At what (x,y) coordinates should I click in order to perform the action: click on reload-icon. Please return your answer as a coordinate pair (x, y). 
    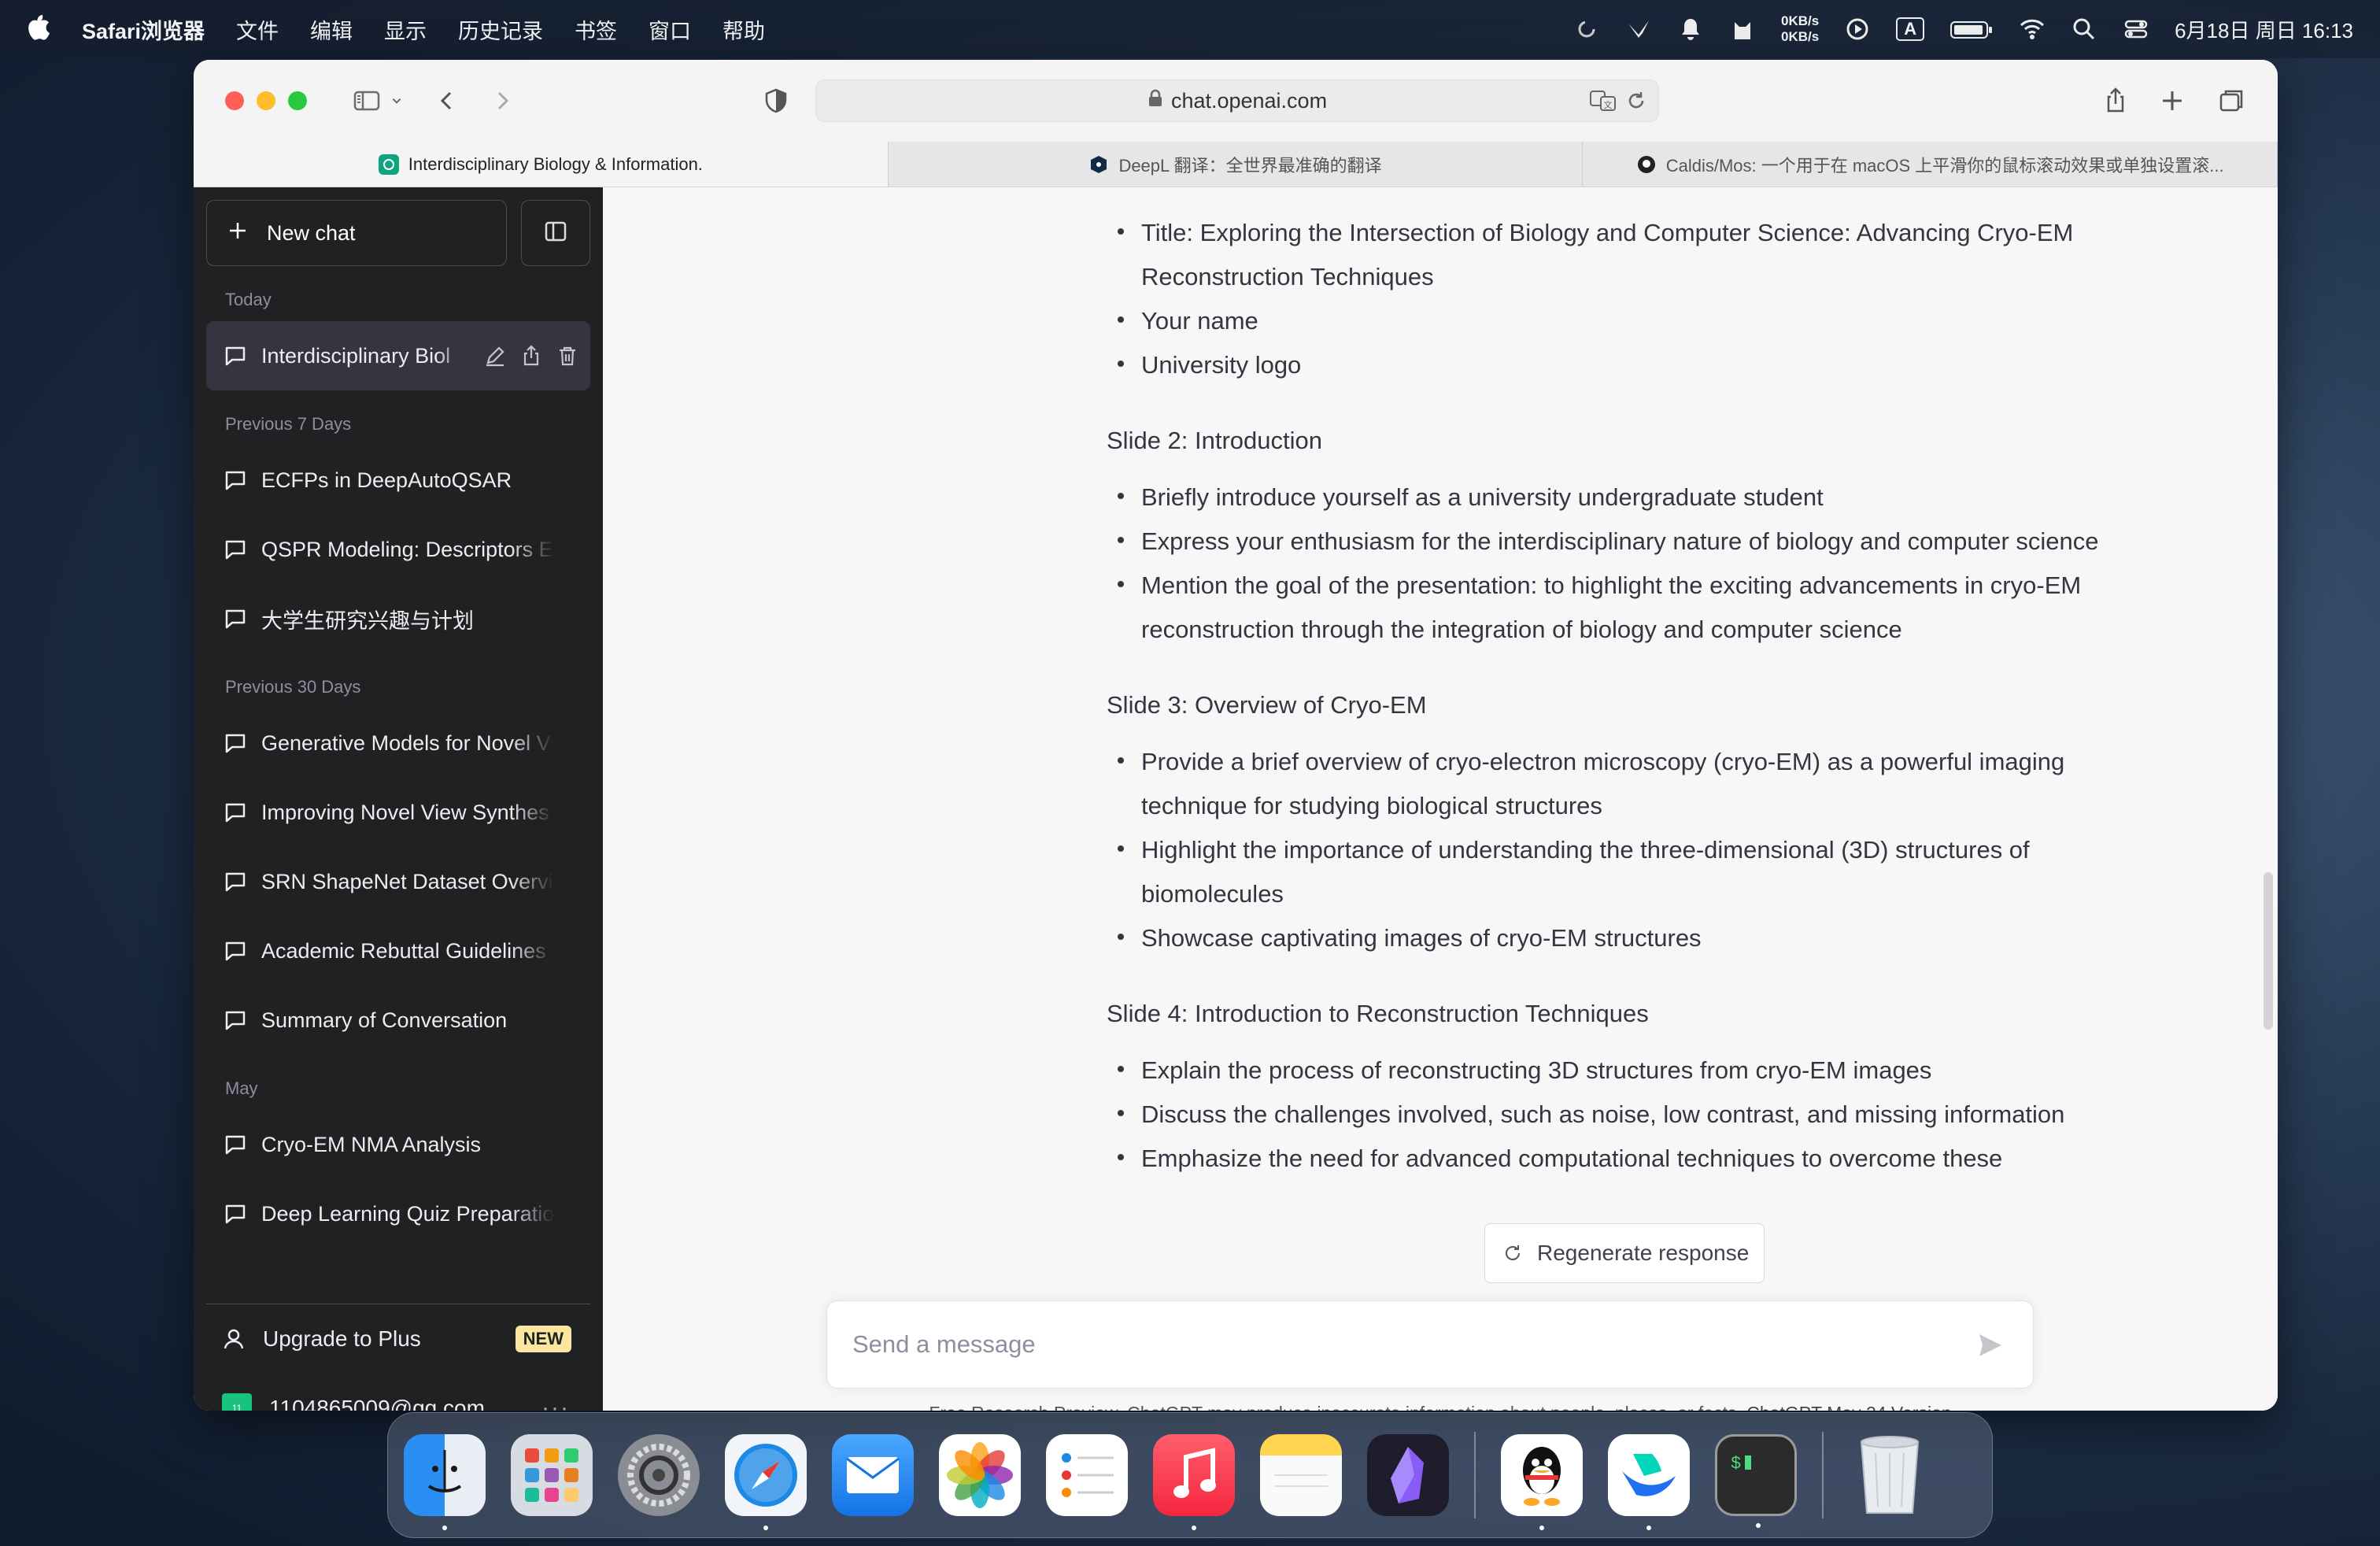
    Looking at the image, I should click on (1636, 103).